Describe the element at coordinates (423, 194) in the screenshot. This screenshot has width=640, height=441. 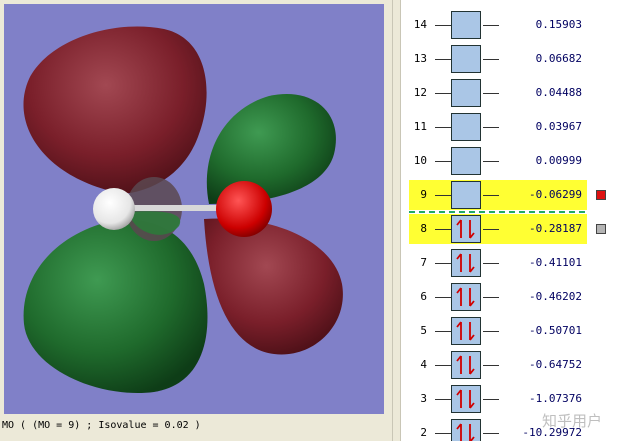
I see `mo-level-number: 9` at that location.